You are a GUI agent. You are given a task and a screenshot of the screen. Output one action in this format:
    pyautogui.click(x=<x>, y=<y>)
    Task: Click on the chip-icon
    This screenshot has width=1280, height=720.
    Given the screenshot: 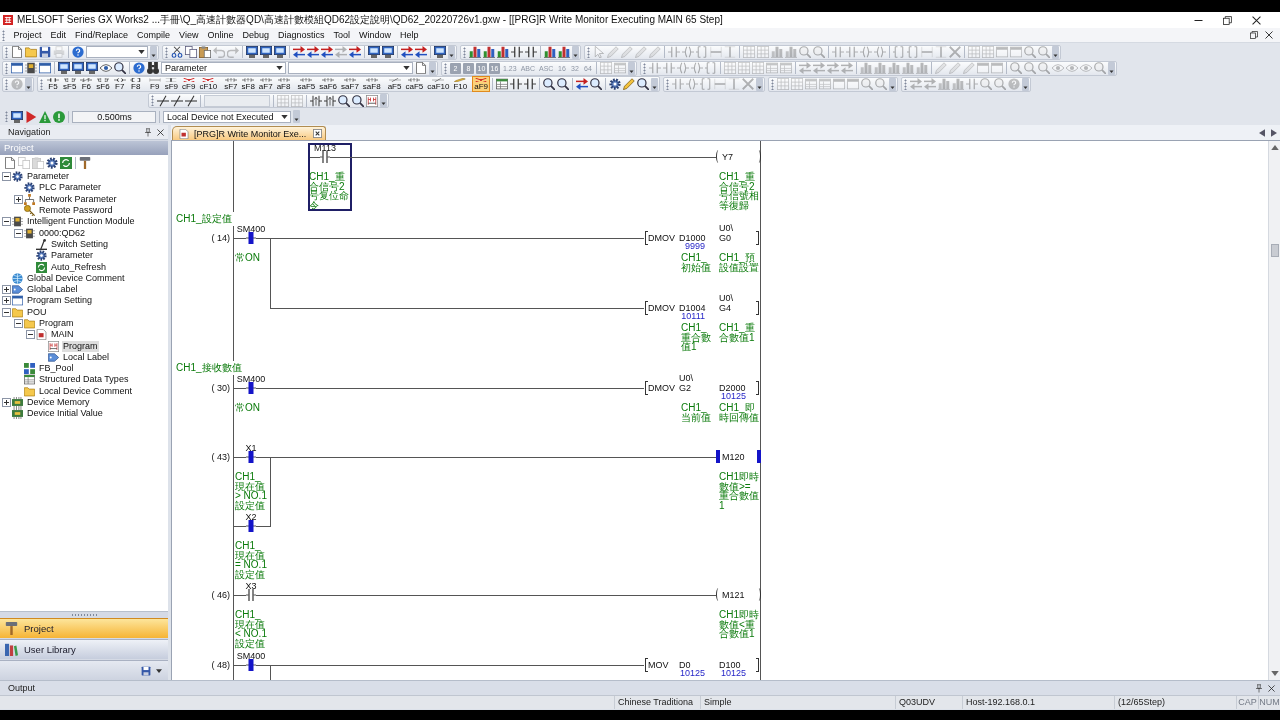 What is the action you would take?
    pyautogui.click(x=31, y=68)
    